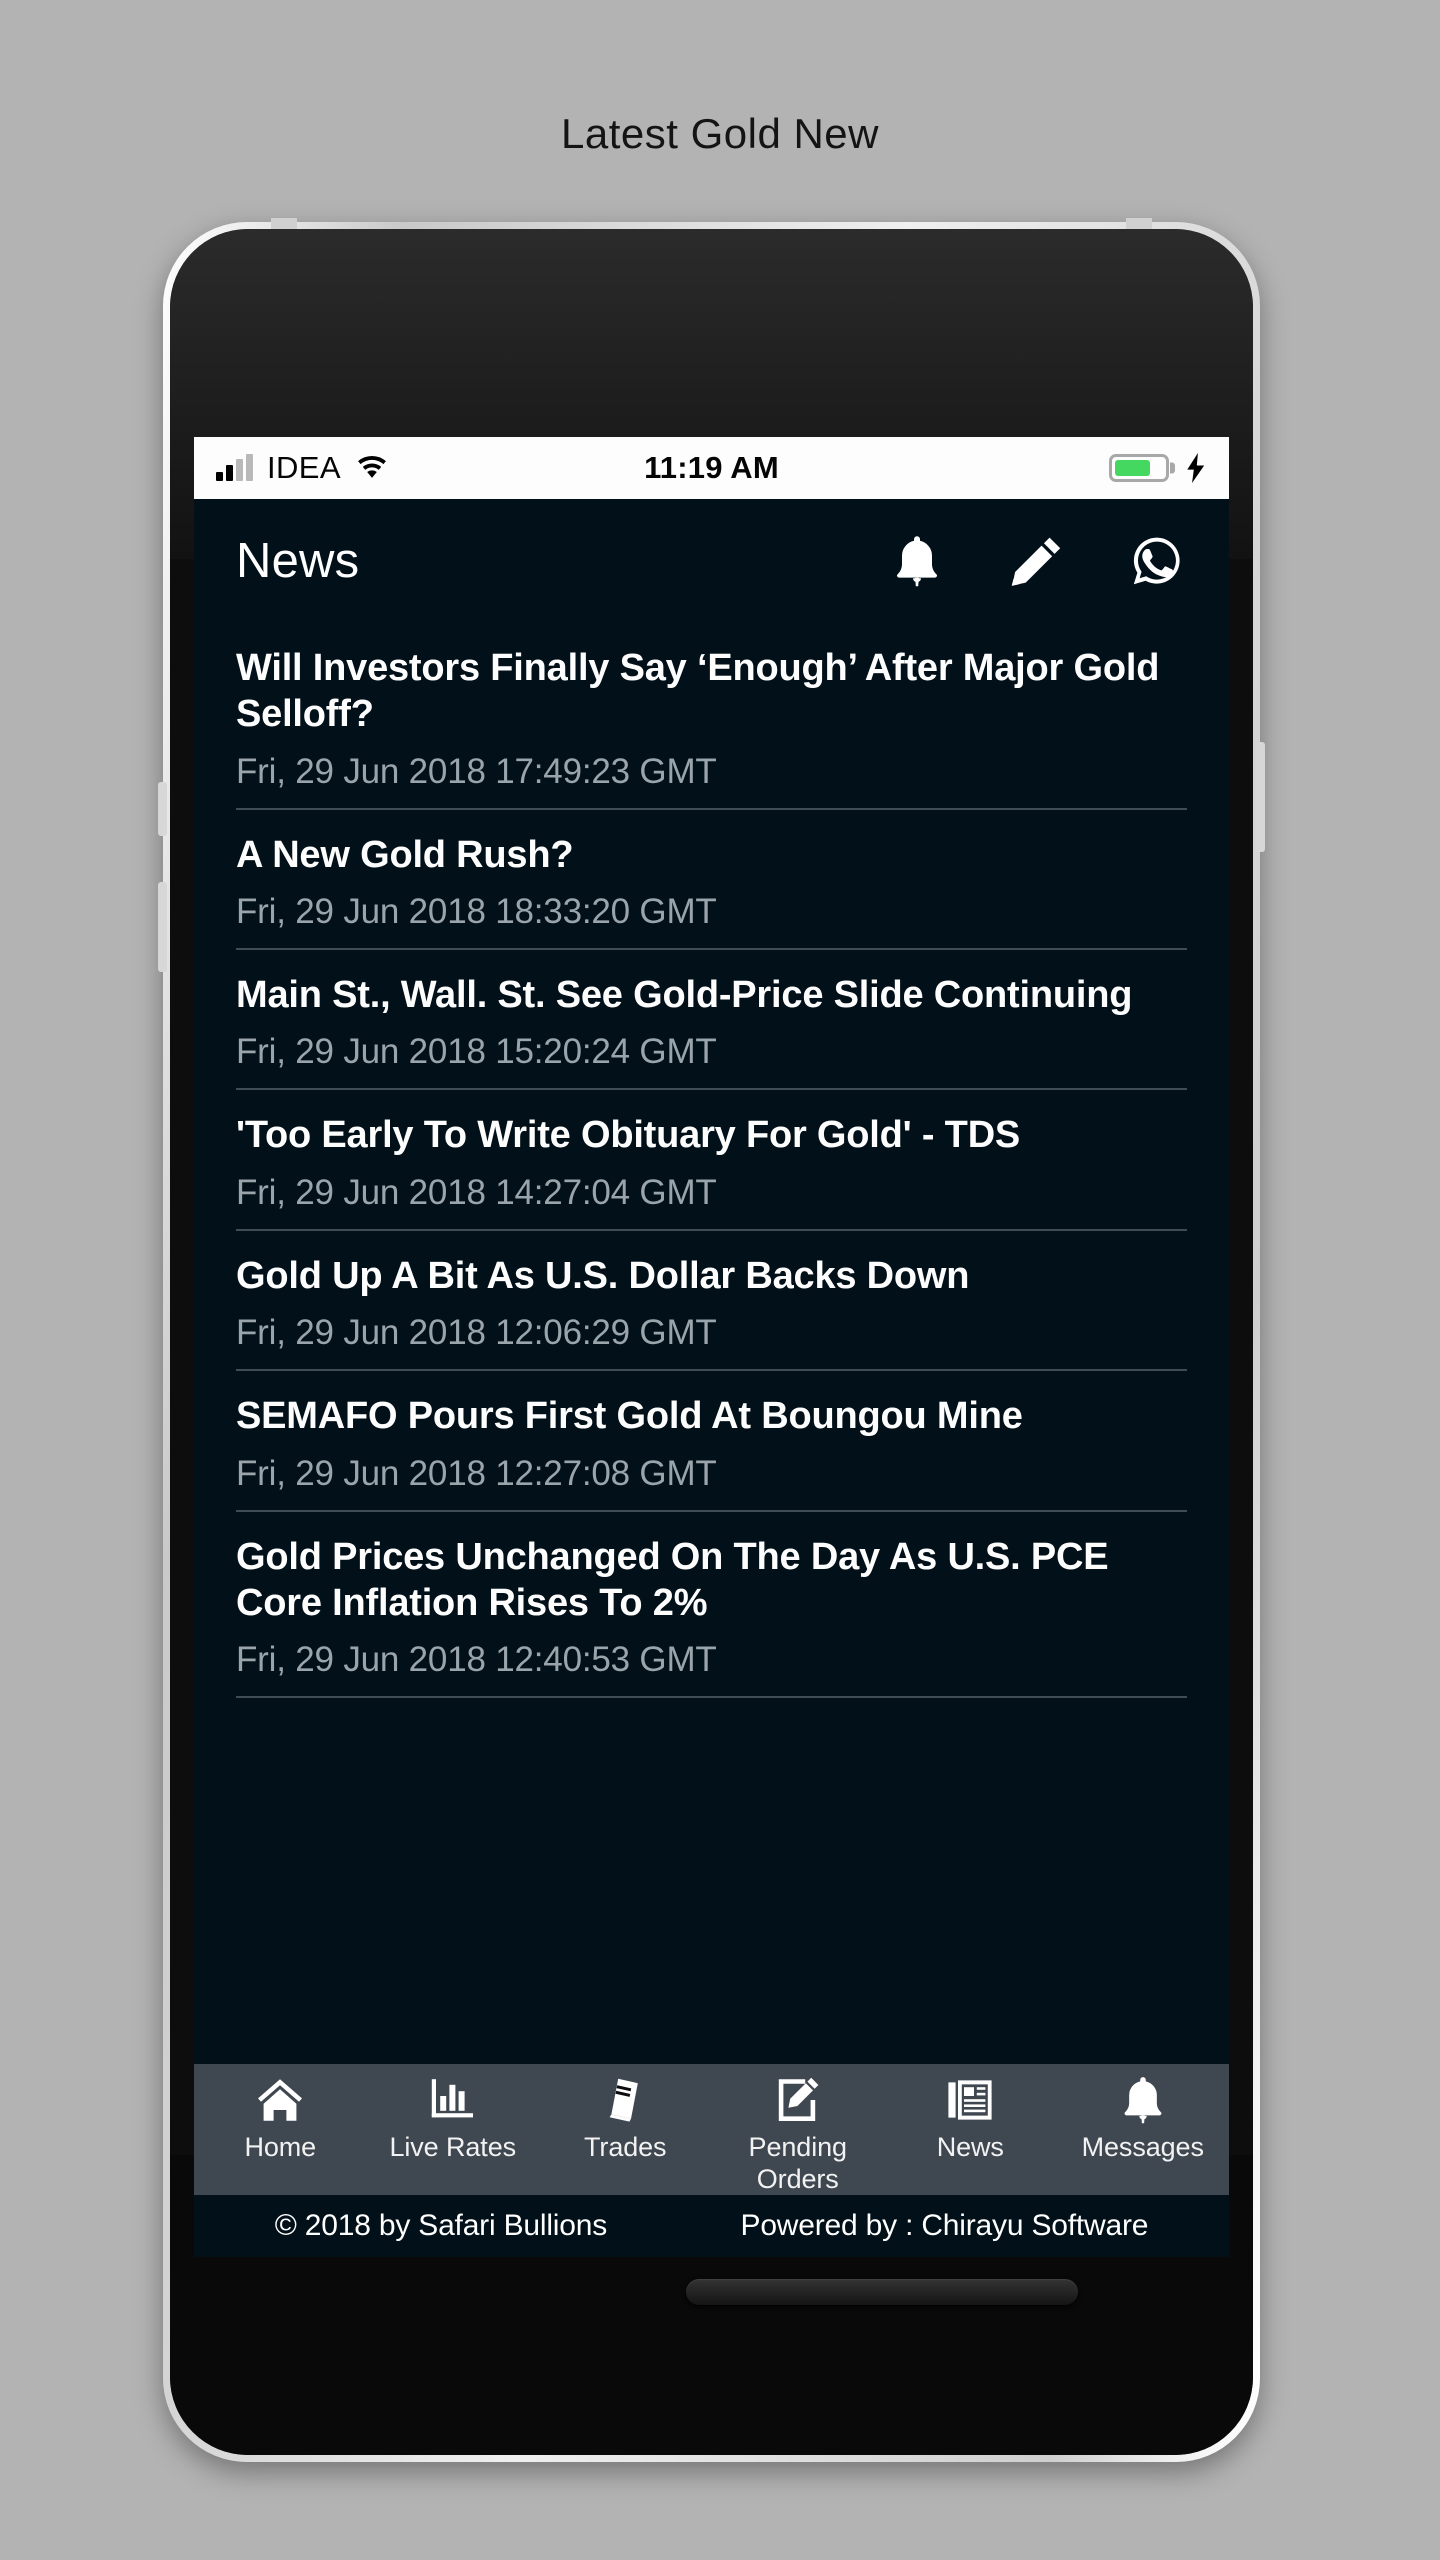  What do you see at coordinates (453, 2147) in the screenshot?
I see `tab-label: Live Rates` at bounding box center [453, 2147].